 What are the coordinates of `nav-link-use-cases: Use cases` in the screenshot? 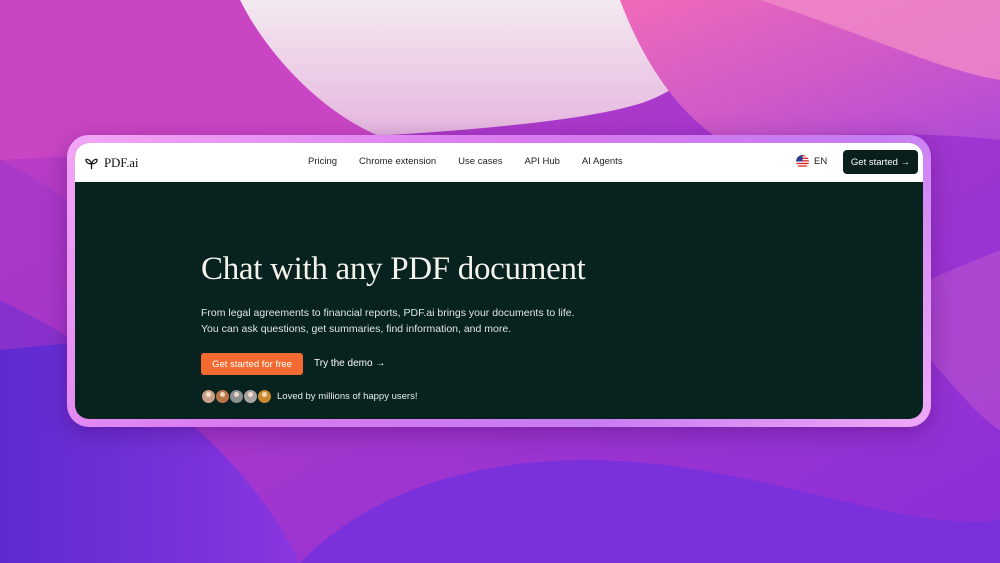 It's located at (480, 161).